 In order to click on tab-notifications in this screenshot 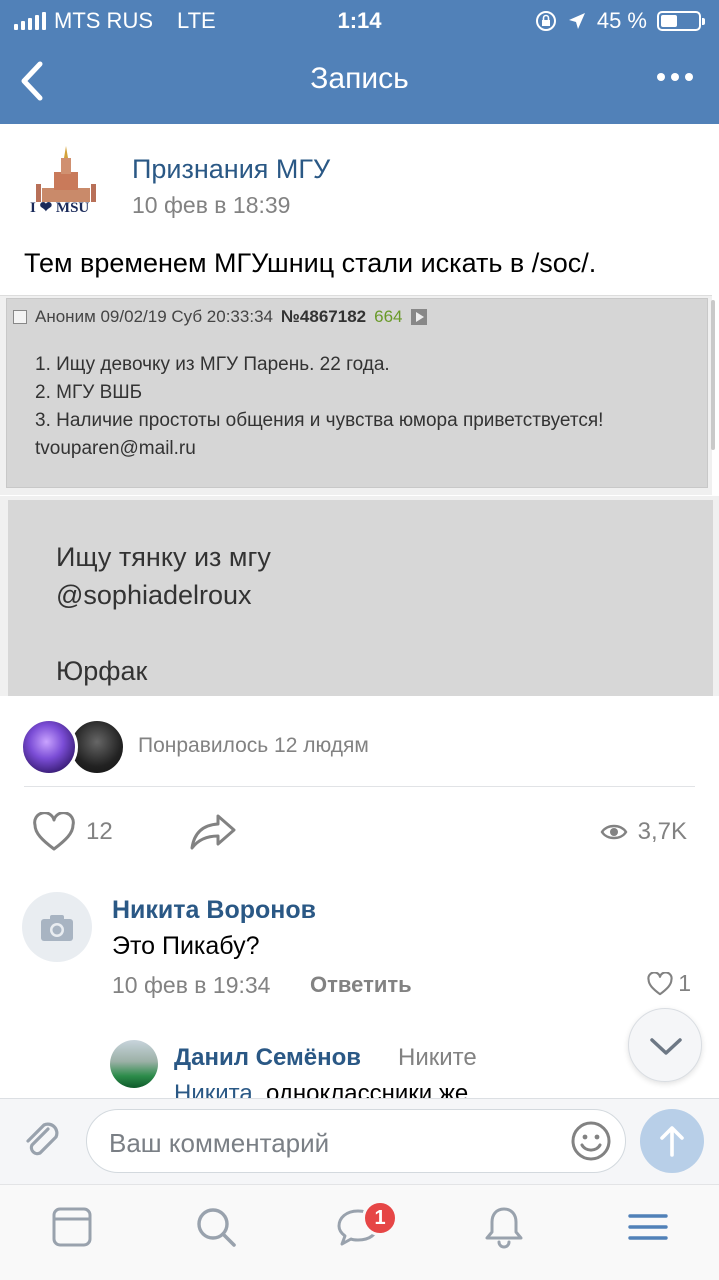, I will do `click(504, 1227)`.